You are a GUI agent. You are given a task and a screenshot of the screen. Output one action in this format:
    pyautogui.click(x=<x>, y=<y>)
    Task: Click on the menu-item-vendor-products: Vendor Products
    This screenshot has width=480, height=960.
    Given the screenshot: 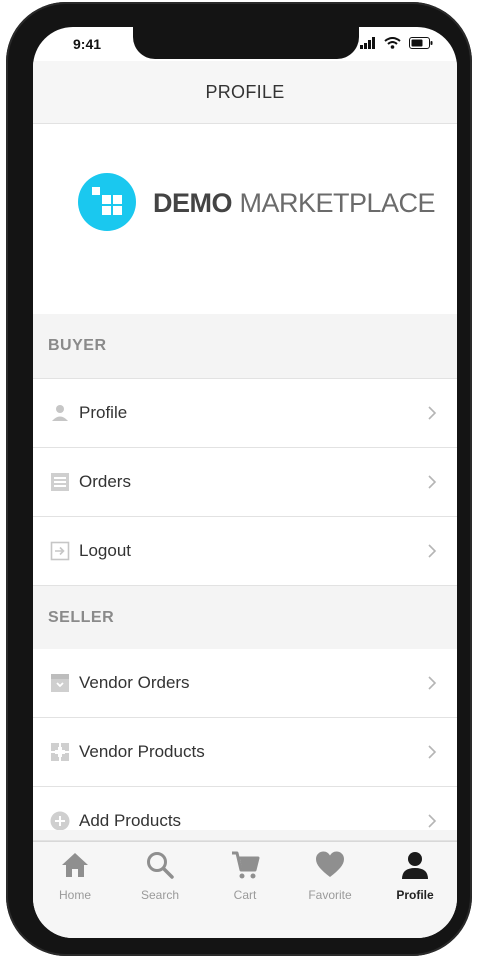 What is the action you would take?
    pyautogui.click(x=245, y=752)
    